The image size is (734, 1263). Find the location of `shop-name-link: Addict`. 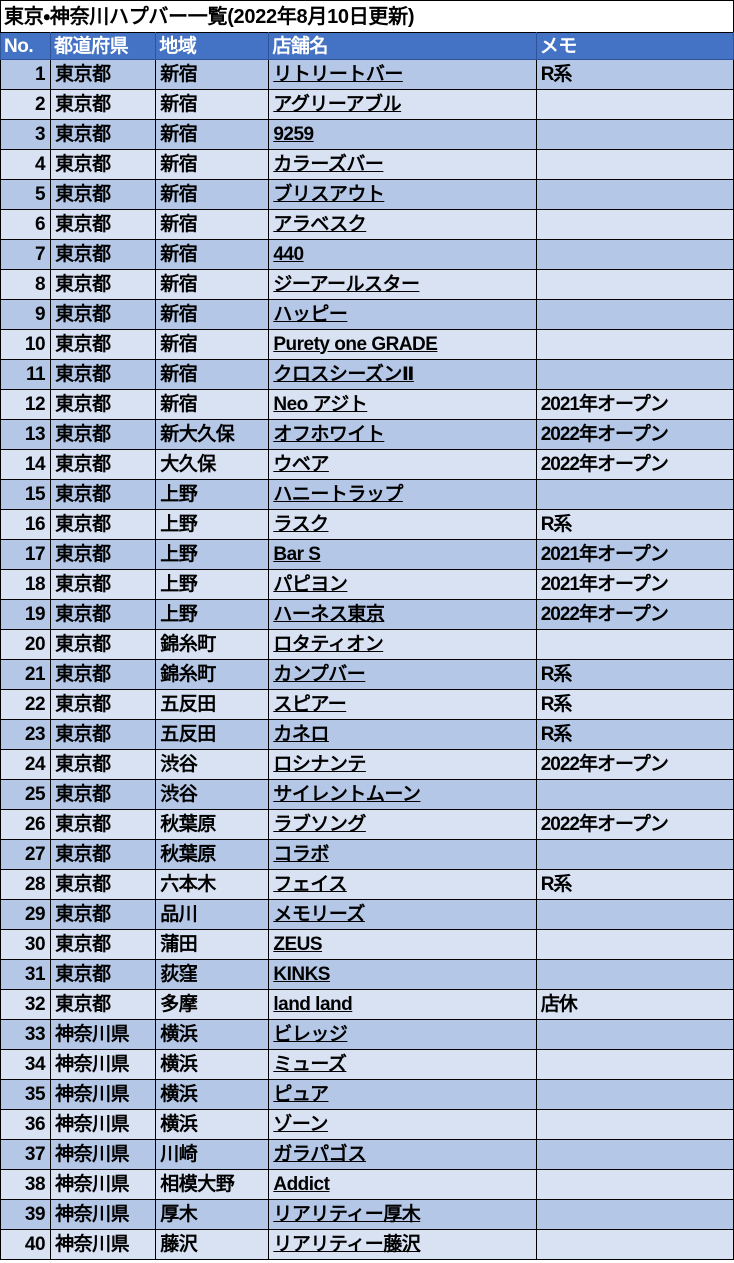

shop-name-link: Addict is located at coordinates (301, 1184).